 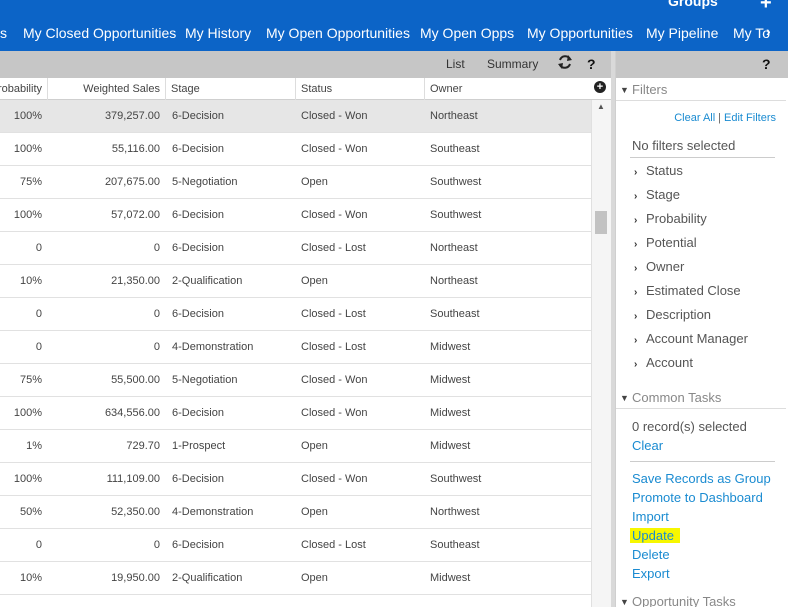 What do you see at coordinates (467, 33) in the screenshot?
I see `tab-my-open-opps: My Open Opps` at bounding box center [467, 33].